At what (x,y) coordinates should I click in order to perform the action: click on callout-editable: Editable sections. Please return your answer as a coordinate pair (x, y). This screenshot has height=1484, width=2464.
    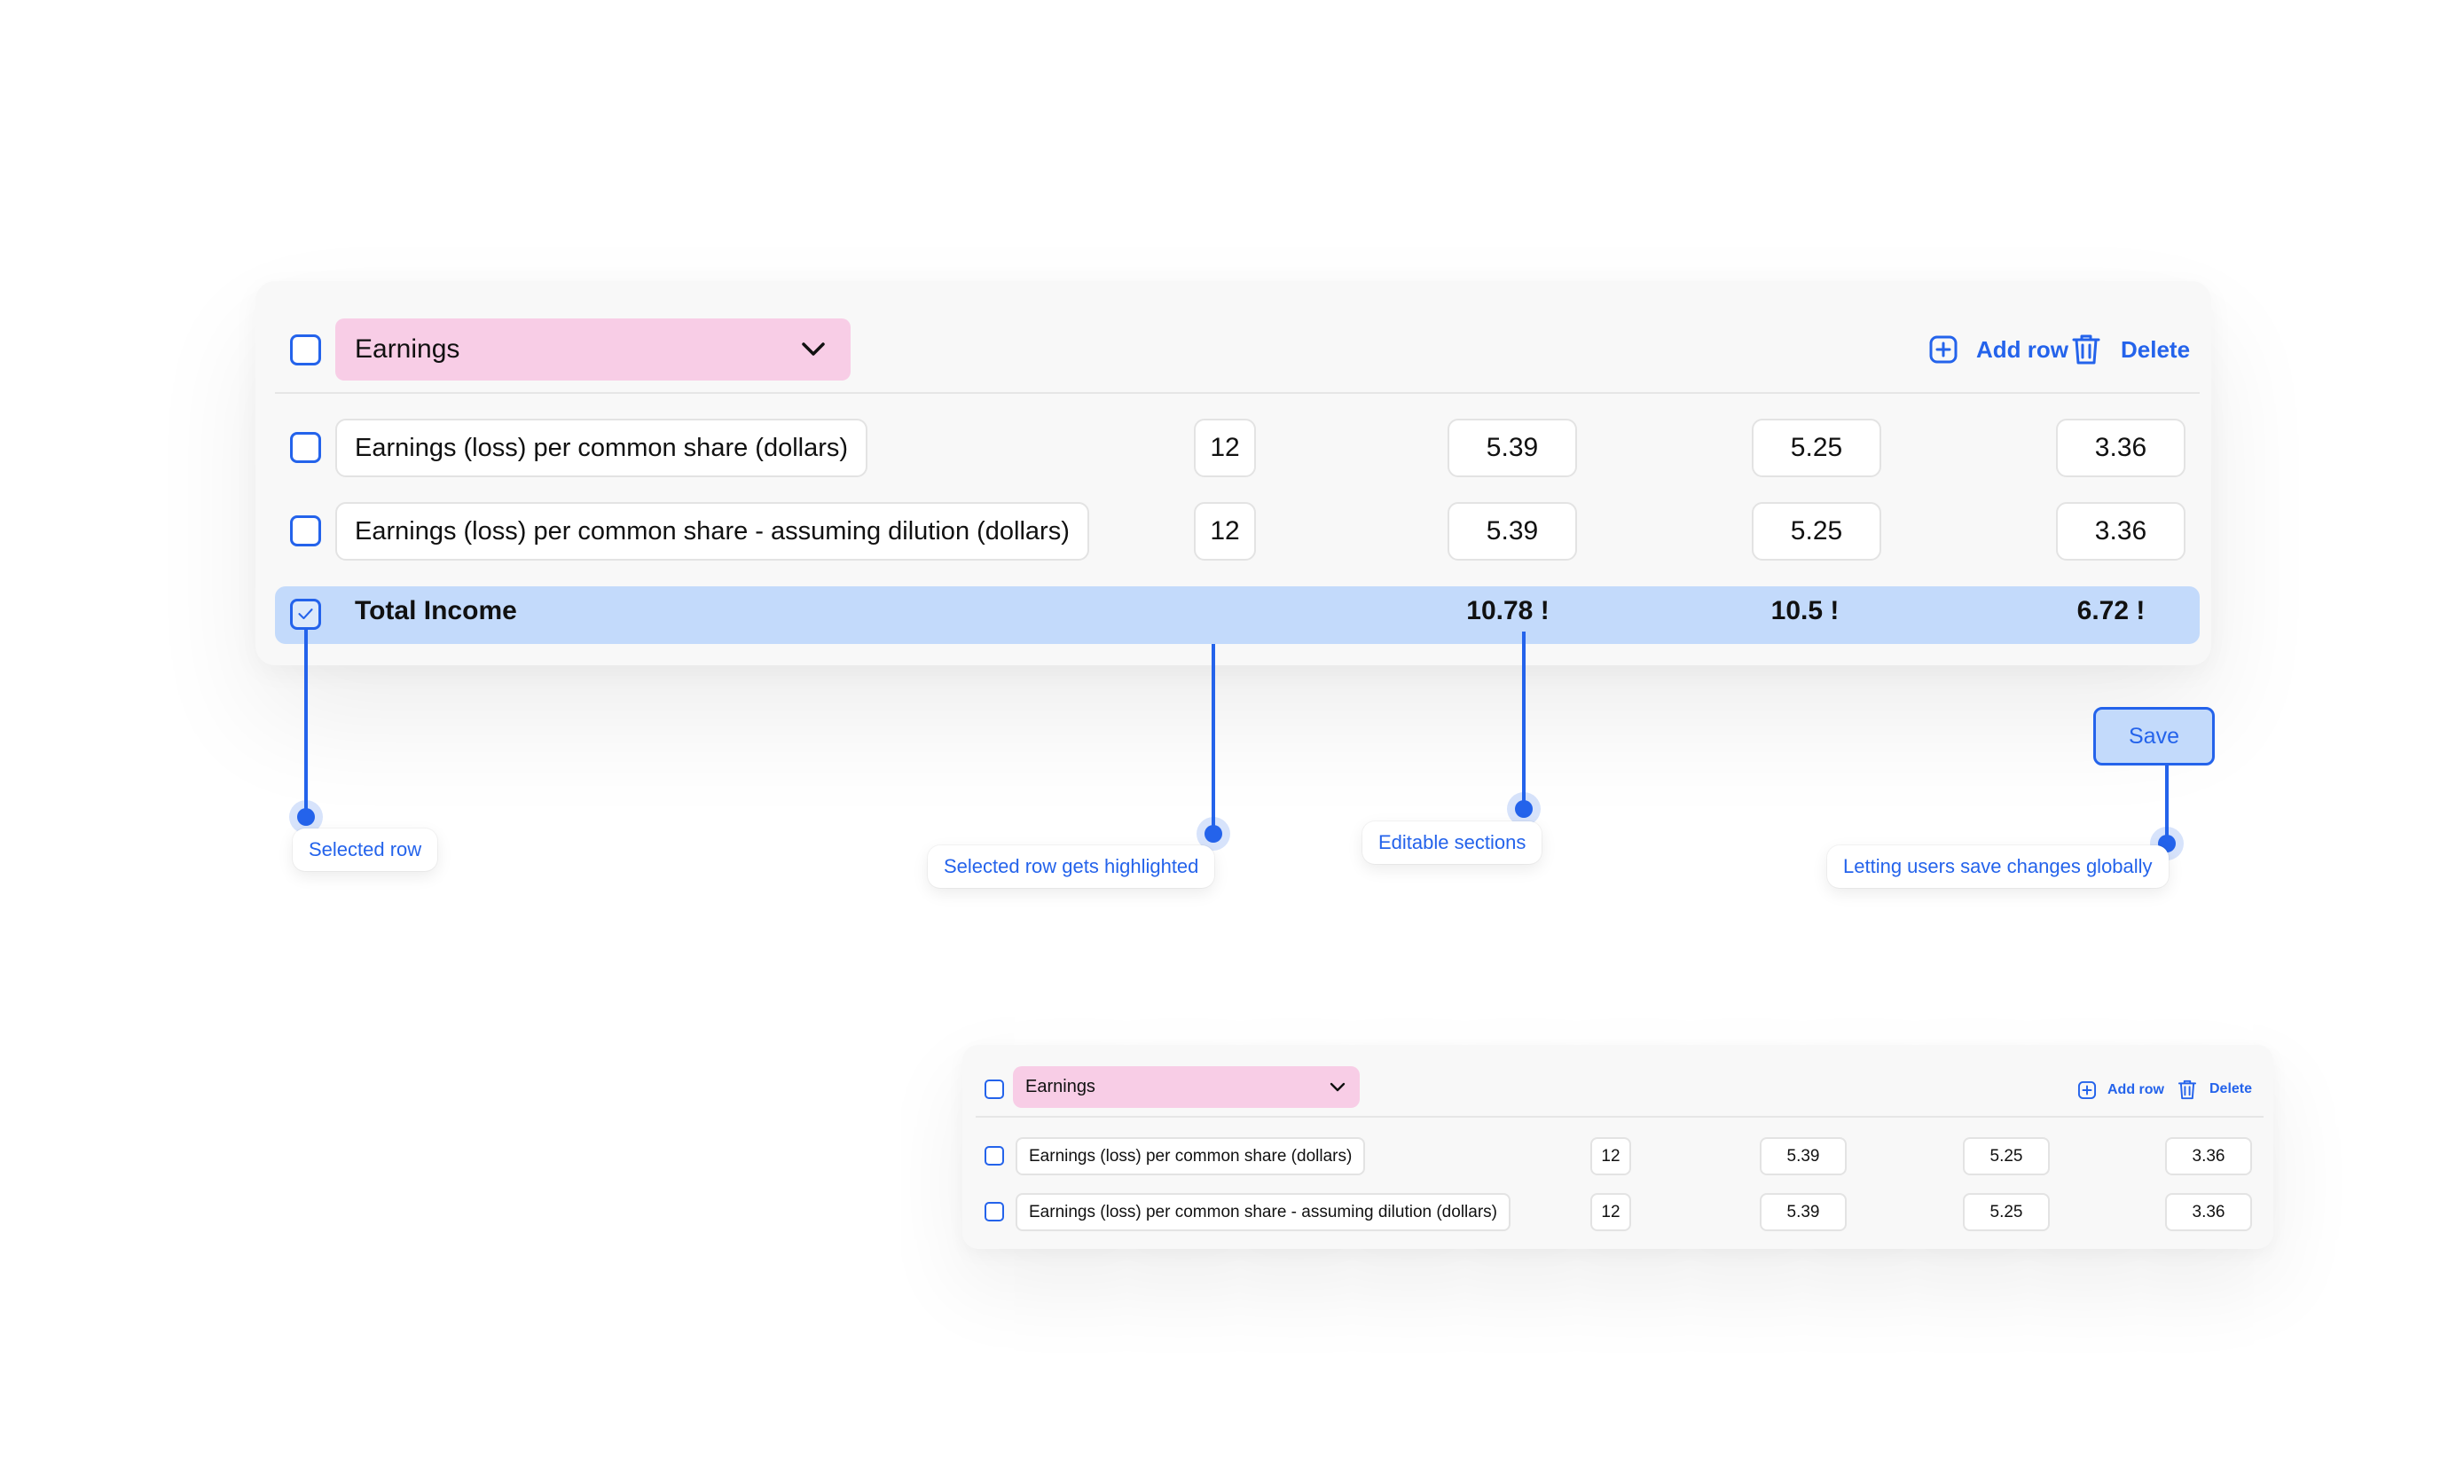
    Looking at the image, I should click on (1452, 842).